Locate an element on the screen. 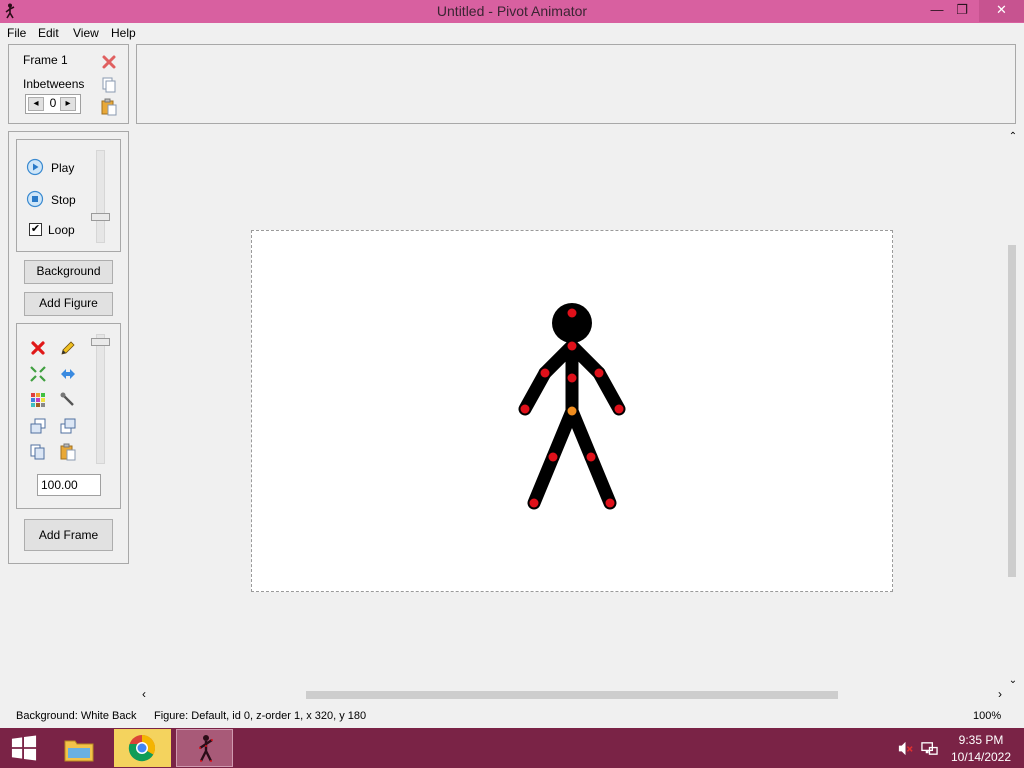 This screenshot has width=1024, height=768. windows-icon is located at coordinates (24, 748).